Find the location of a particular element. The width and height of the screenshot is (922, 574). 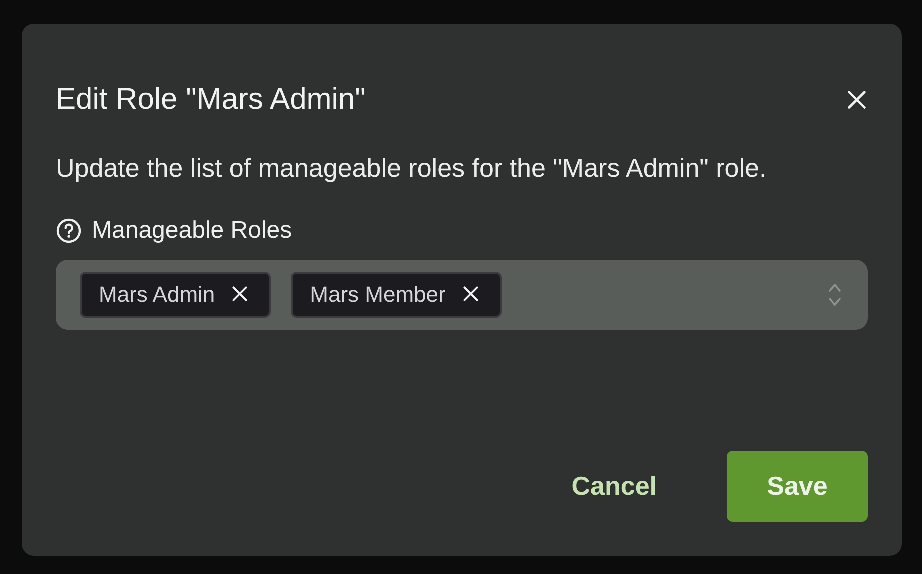

chip-label: Mars Admin is located at coordinates (157, 295).